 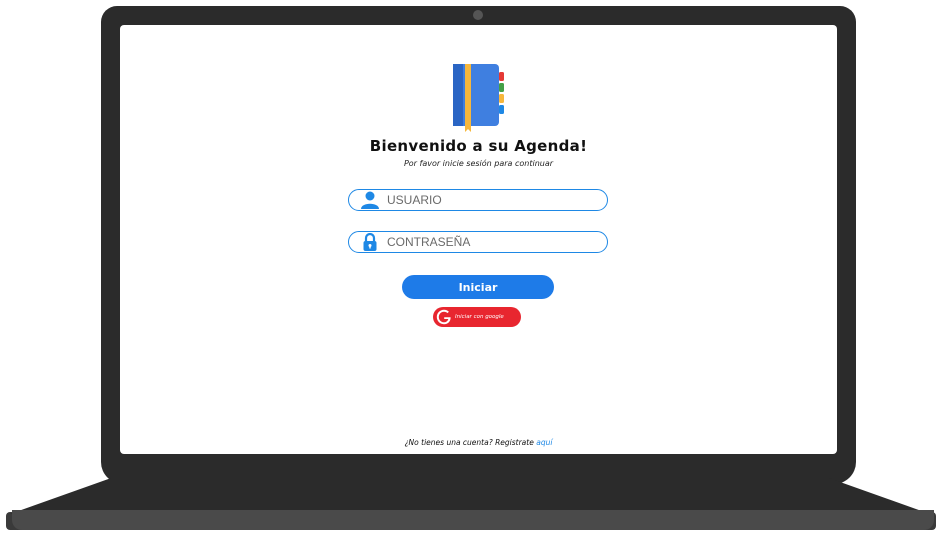 What do you see at coordinates (470, 442) in the screenshot?
I see `register-prompt-text: ¿No tienes una cuenta? Registrate` at bounding box center [470, 442].